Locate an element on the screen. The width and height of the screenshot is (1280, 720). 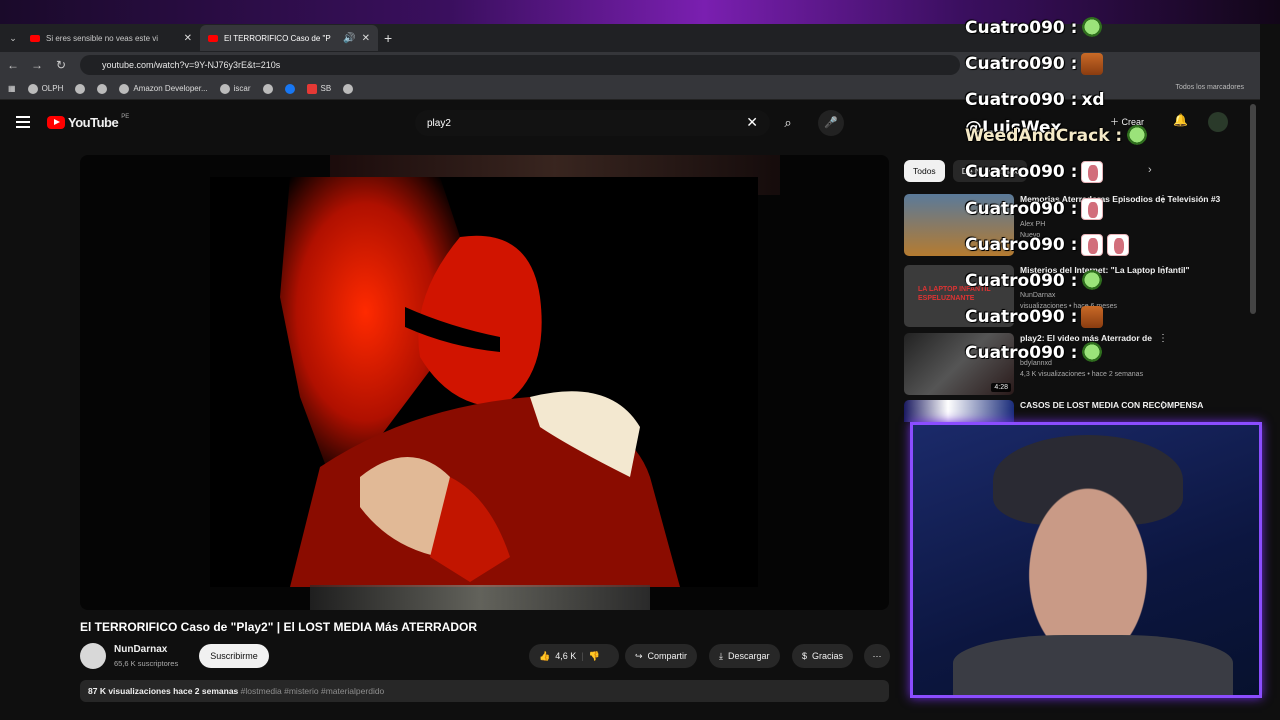
account-avatar is located at coordinates (1218, 122).